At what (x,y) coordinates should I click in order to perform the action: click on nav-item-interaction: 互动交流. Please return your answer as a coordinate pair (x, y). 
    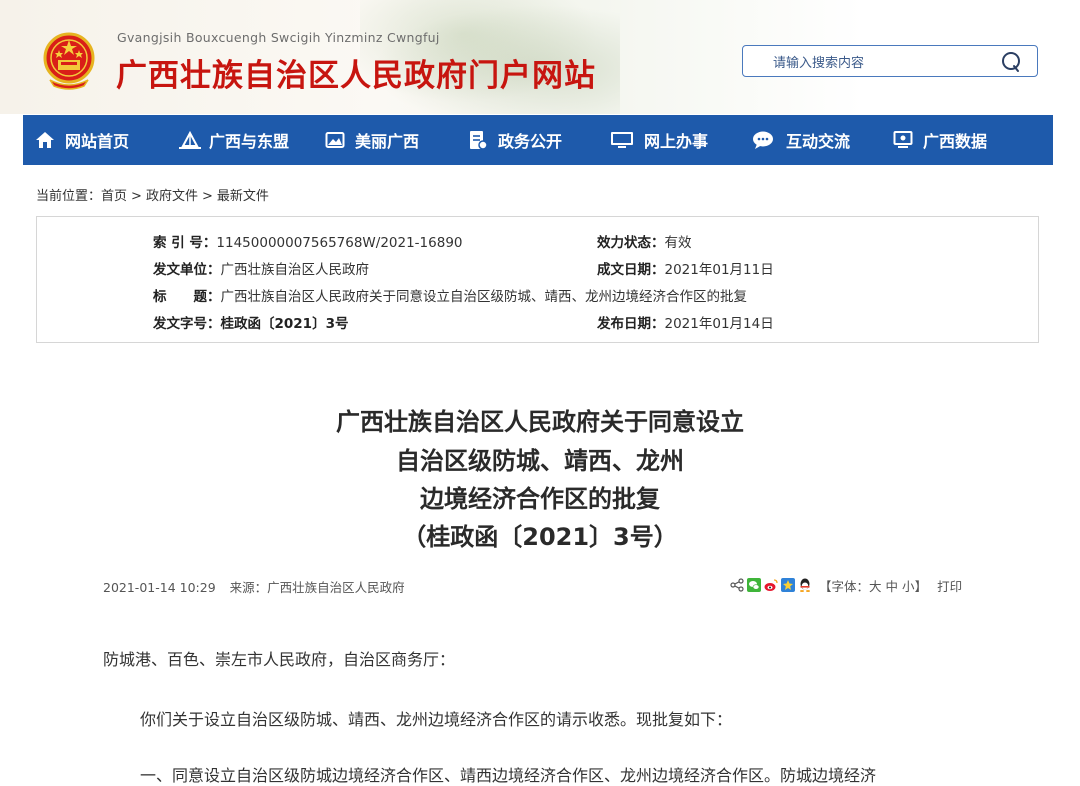
    Looking at the image, I should click on (801, 140).